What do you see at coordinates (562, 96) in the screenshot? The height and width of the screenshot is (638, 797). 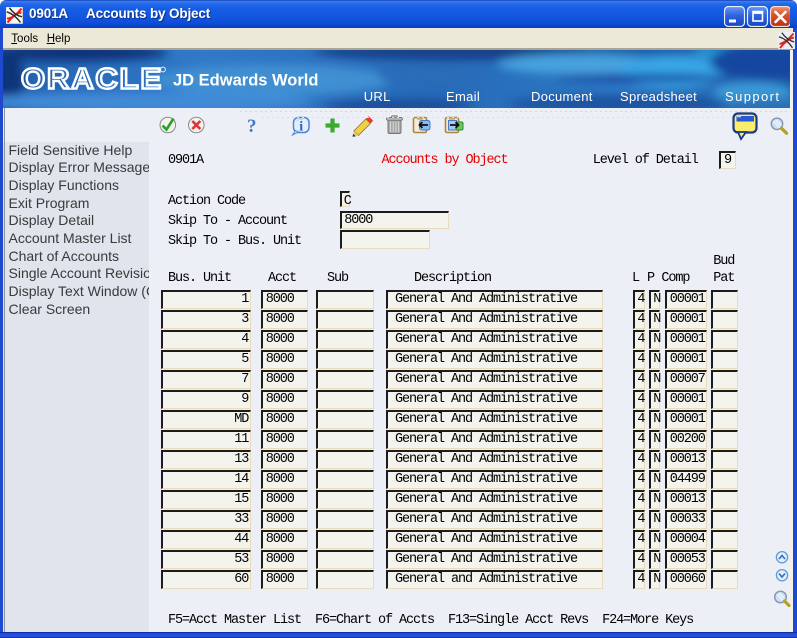 I see `svg-text: Document` at bounding box center [562, 96].